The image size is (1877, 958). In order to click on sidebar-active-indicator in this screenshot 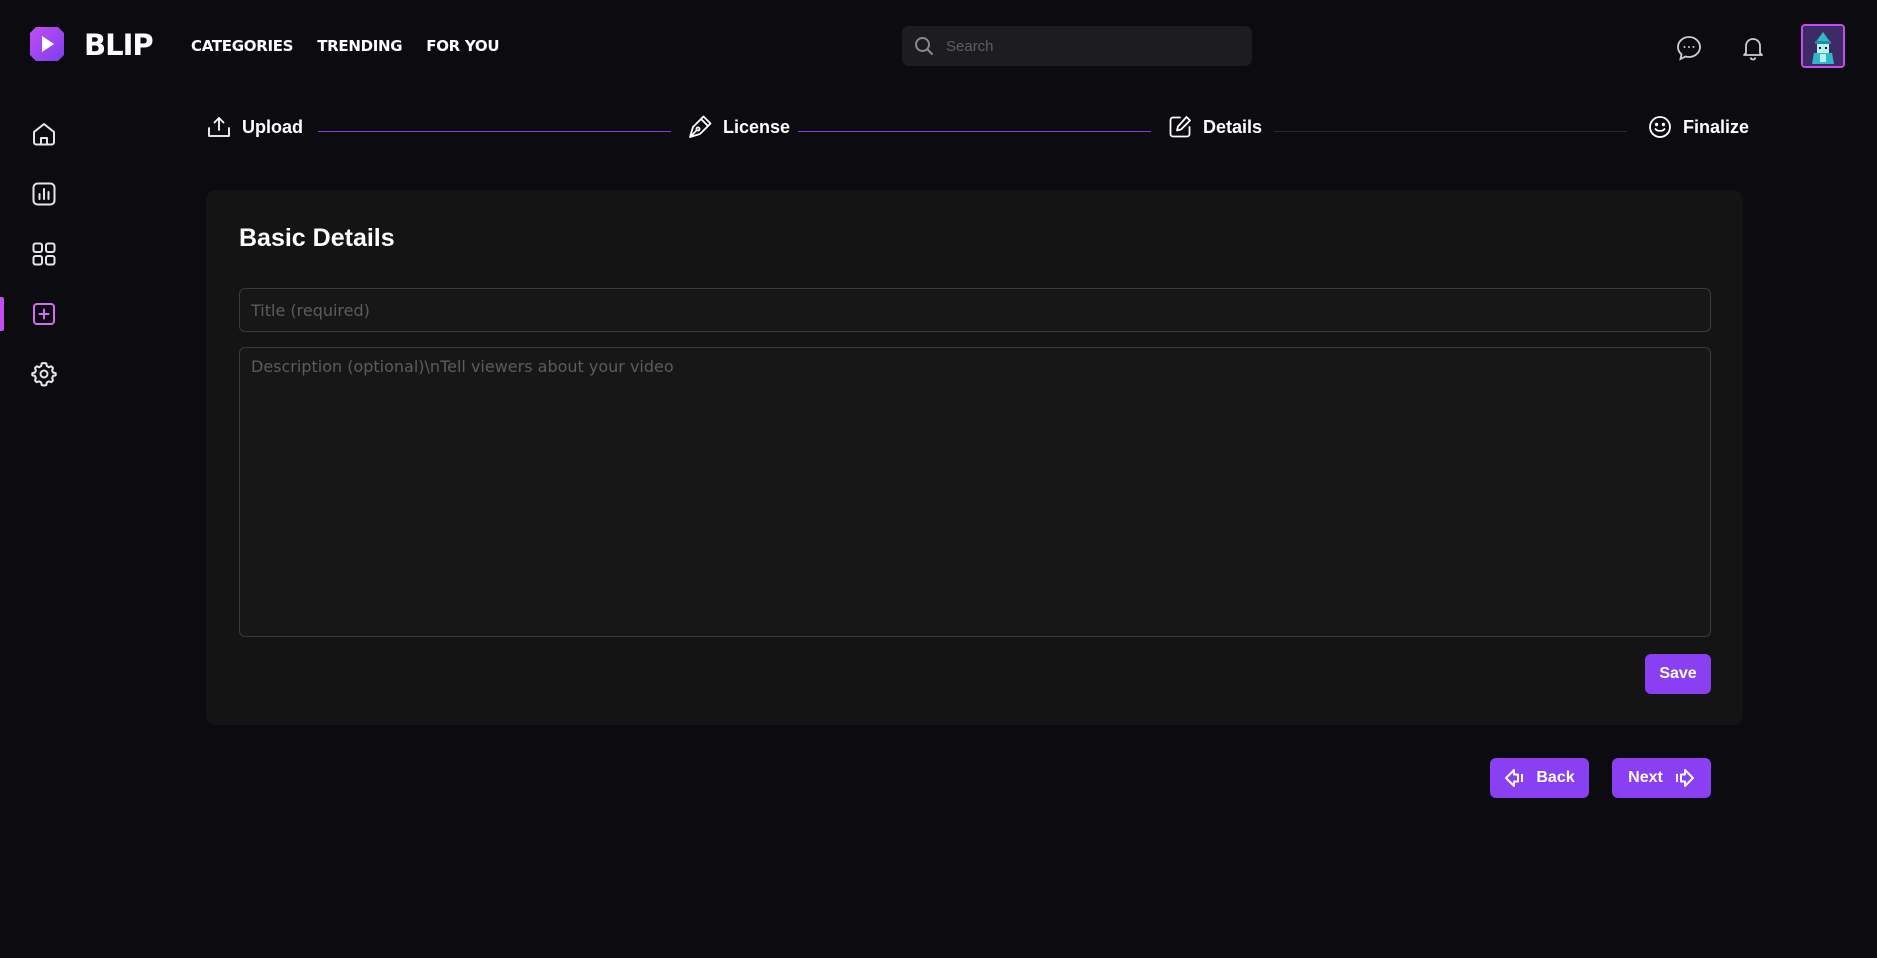, I will do `click(2, 314)`.